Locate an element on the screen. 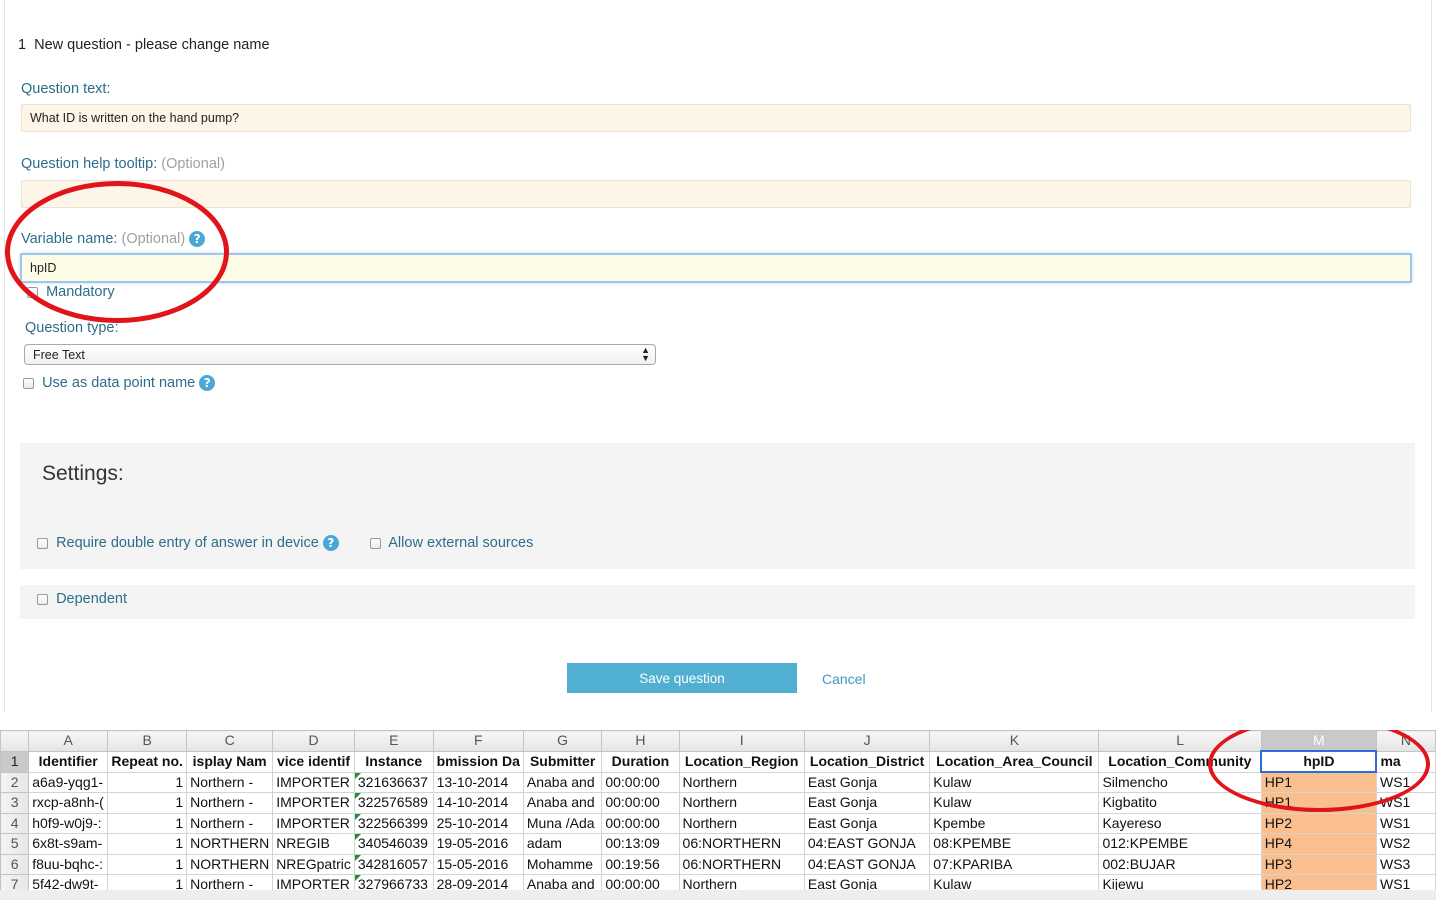 Image resolution: width=1436 pixels, height=900 pixels. column-header: A is located at coordinates (68, 741).